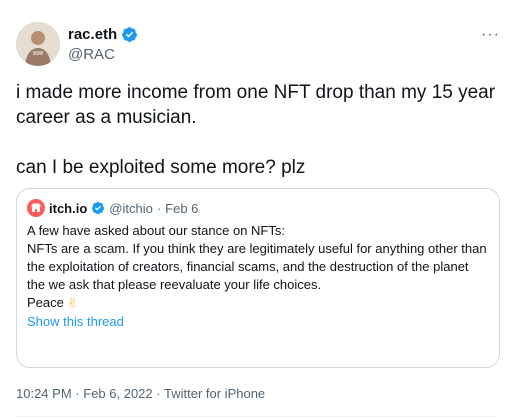 Image resolution: width=512 pixels, height=418 pixels. What do you see at coordinates (181, 208) in the screenshot?
I see `quoted-date: Feb 6` at bounding box center [181, 208].